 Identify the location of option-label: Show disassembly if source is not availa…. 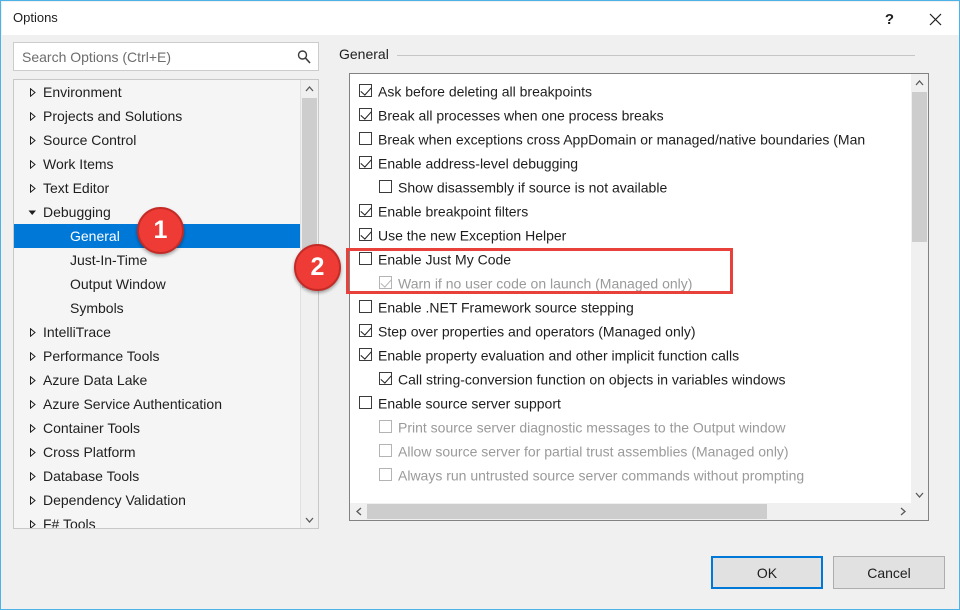
(533, 187).